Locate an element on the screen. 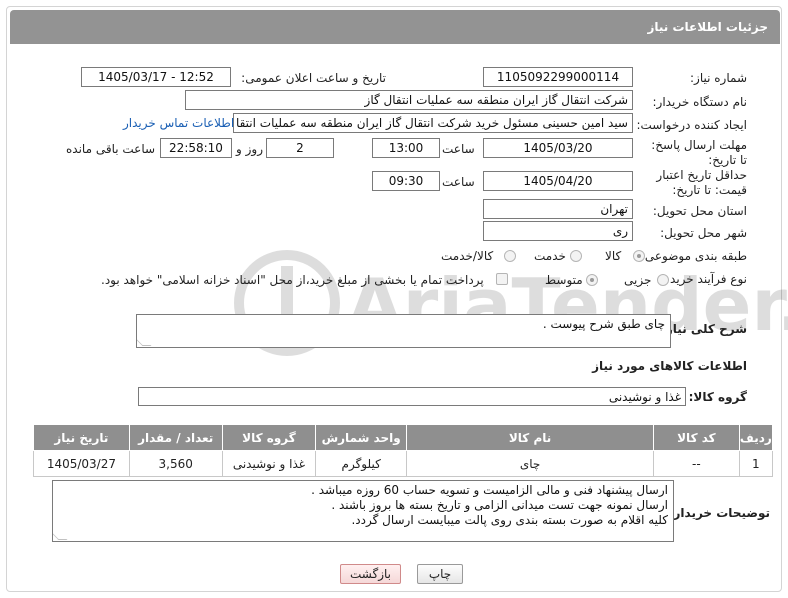 Image resolution: width=788 pixels, height=598 pixels. buyer-org-label: نام دستگاه خریدار: is located at coordinates (700, 102).